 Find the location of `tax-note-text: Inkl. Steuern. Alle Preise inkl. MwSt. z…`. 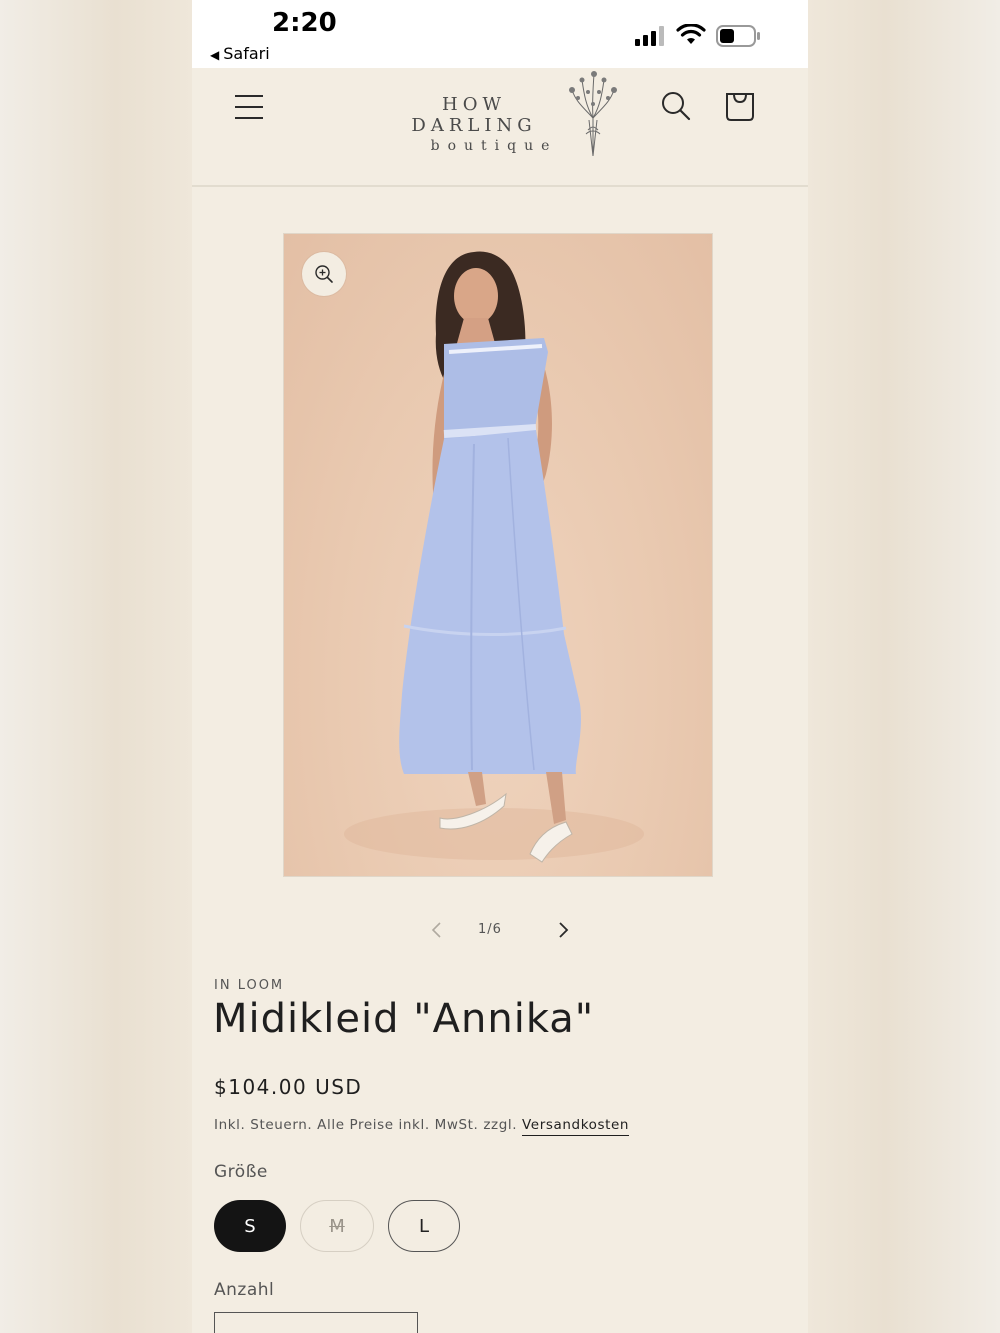

tax-note-text: Inkl. Steuern. Alle Preise inkl. MwSt. z… is located at coordinates (368, 1125).